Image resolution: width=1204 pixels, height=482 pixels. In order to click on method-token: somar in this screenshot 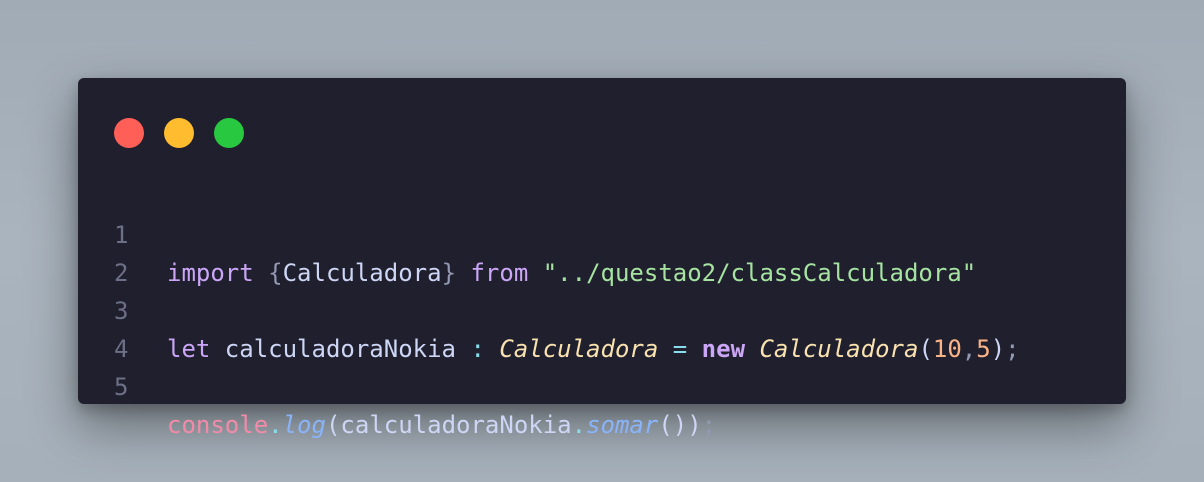, I will do `click(622, 425)`.